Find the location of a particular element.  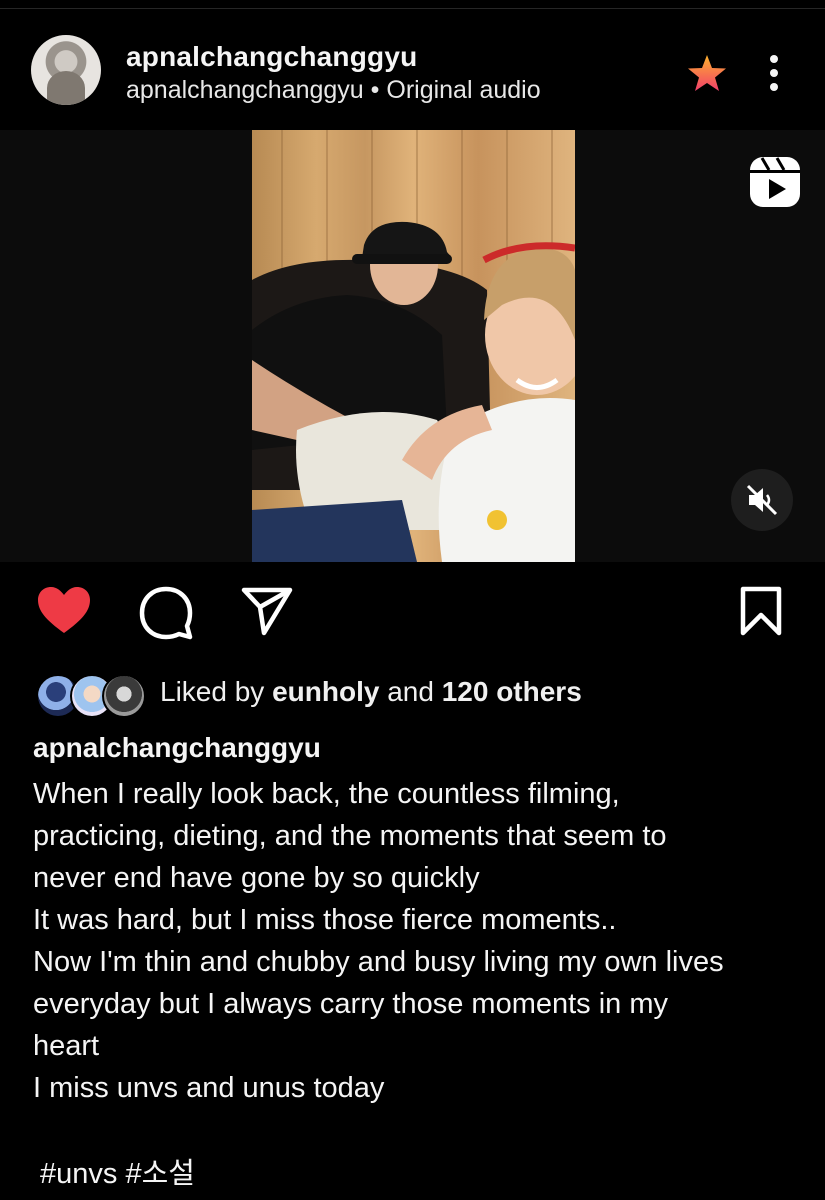

caption-username: apnalchangchanggyu is located at coordinates (177, 748).